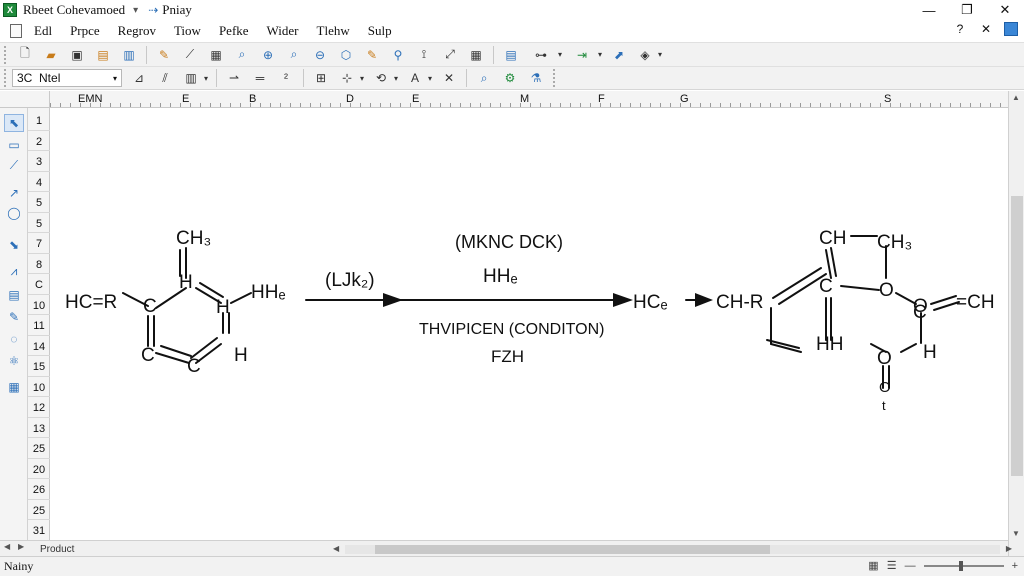 The height and width of the screenshot is (576, 1024). I want to click on row-header: 31, so click(39, 531).